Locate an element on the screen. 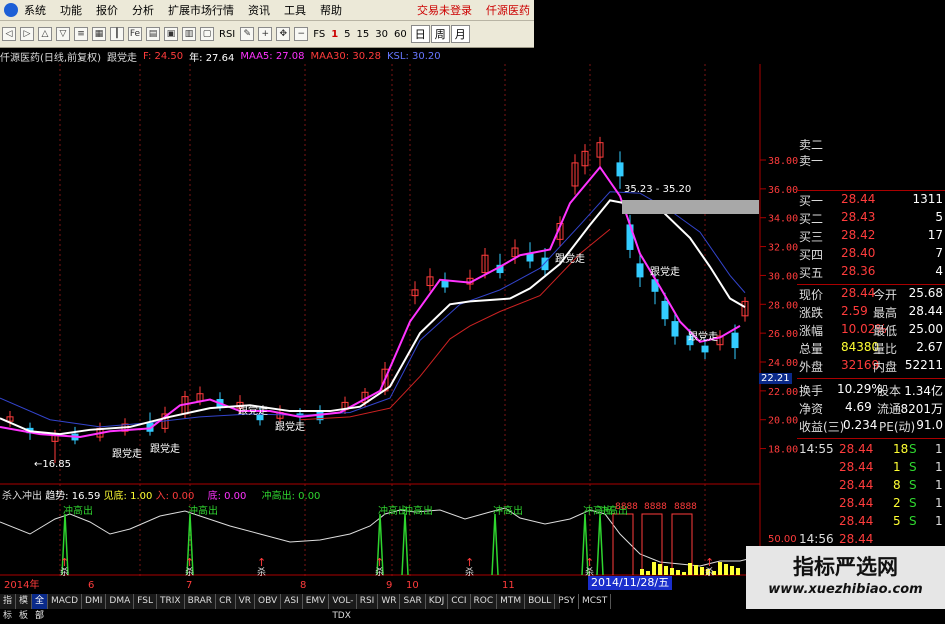 This screenshot has height=624, width=945. period-30min: 30 is located at coordinates (381, 34).